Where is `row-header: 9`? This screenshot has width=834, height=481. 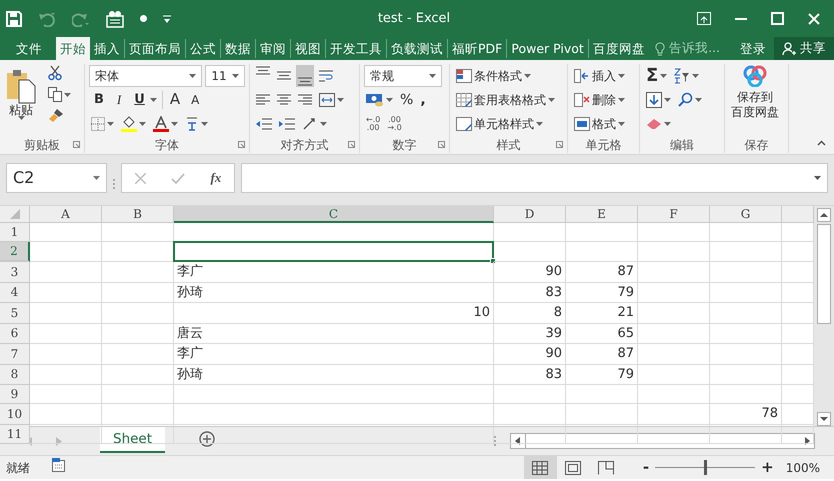
row-header: 9 is located at coordinates (15, 394).